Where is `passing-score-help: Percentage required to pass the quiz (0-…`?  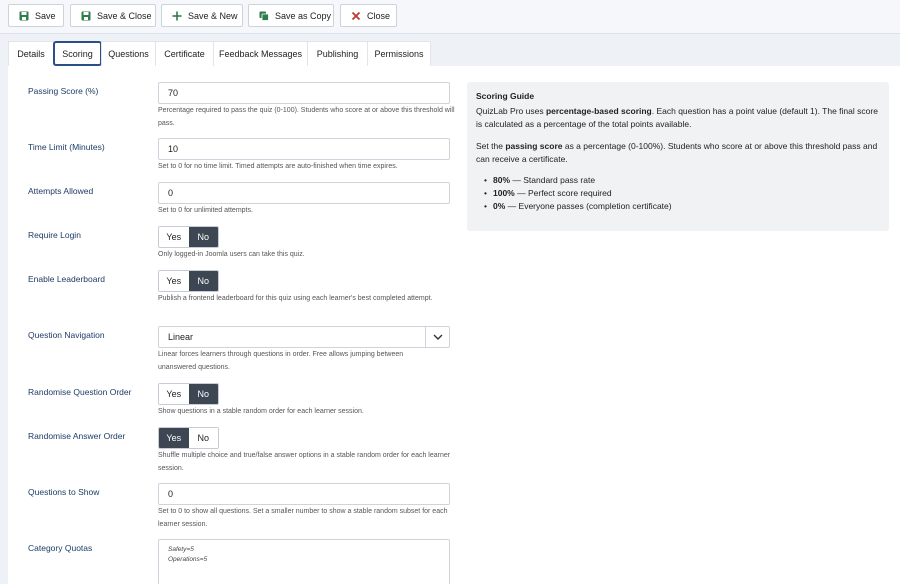 passing-score-help: Percentage required to pass the quiz (0-… is located at coordinates (306, 117).